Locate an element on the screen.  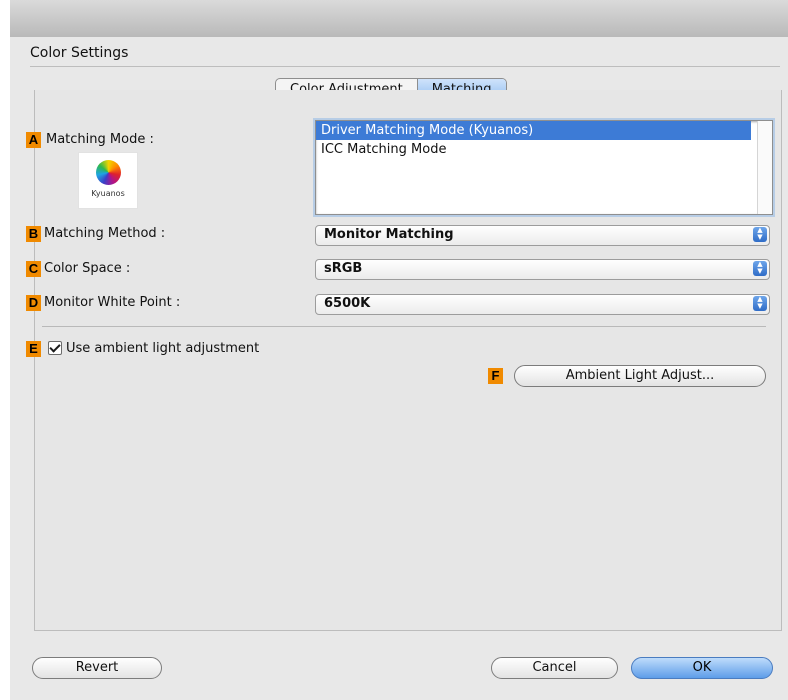
matching-mode-label: Matching Mode : is located at coordinates (100, 139).